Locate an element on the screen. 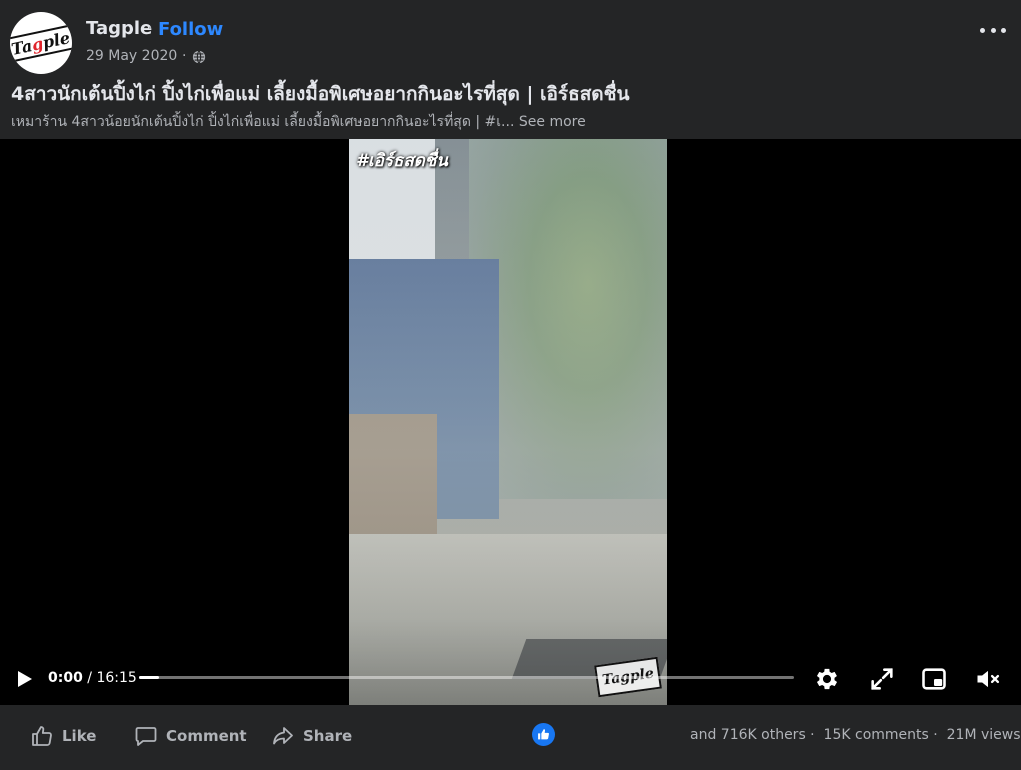 The height and width of the screenshot is (770, 1021). page-avatar: Tagple is located at coordinates (41, 43).